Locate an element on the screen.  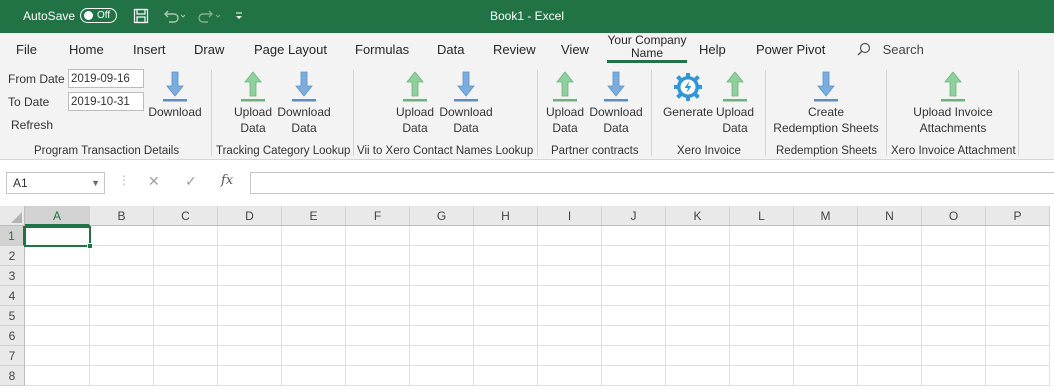
tab-page-layout: Page Layout is located at coordinates (290, 49).